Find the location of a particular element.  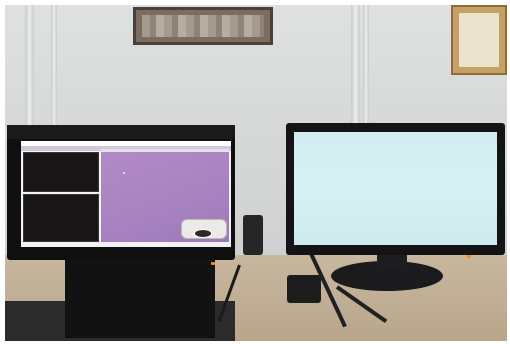

video-pane-bottom is located at coordinates (61, 218).